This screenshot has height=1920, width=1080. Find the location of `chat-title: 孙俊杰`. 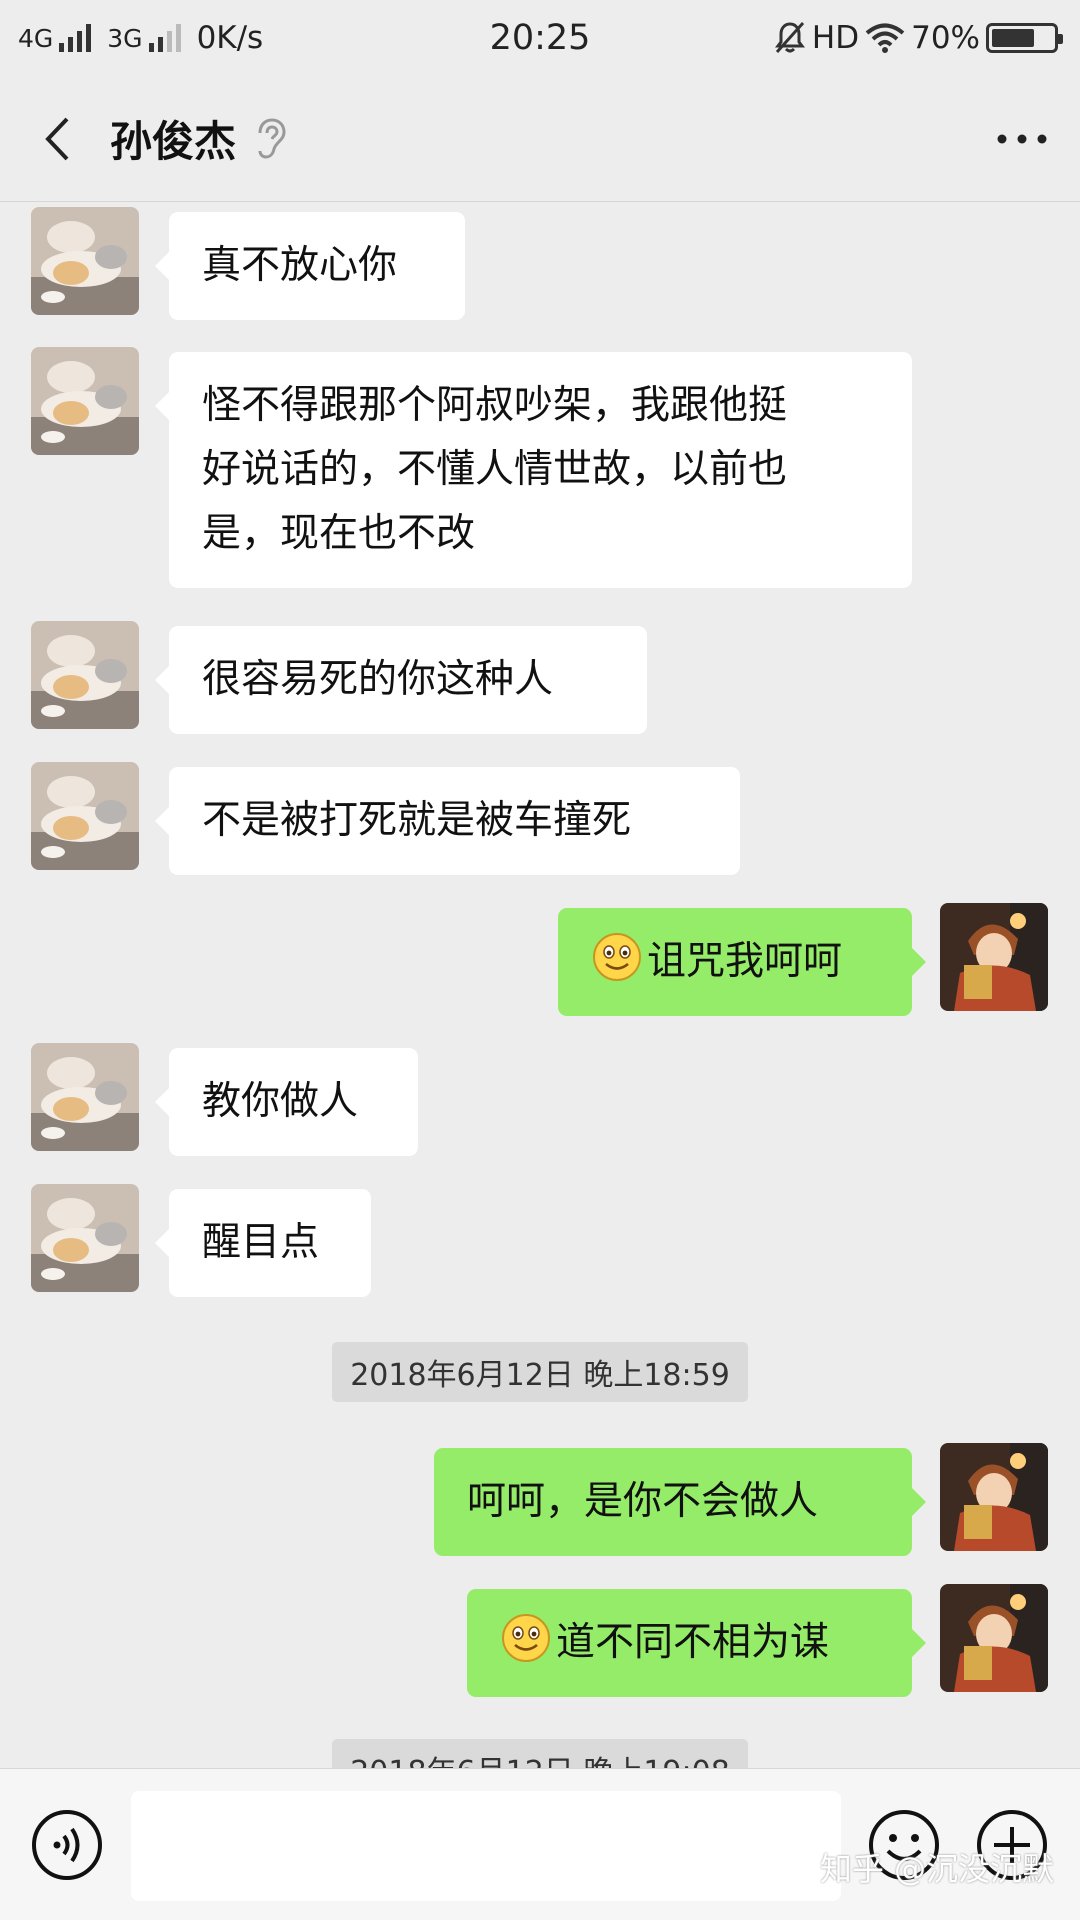

chat-title: 孙俊杰 is located at coordinates (173, 141).